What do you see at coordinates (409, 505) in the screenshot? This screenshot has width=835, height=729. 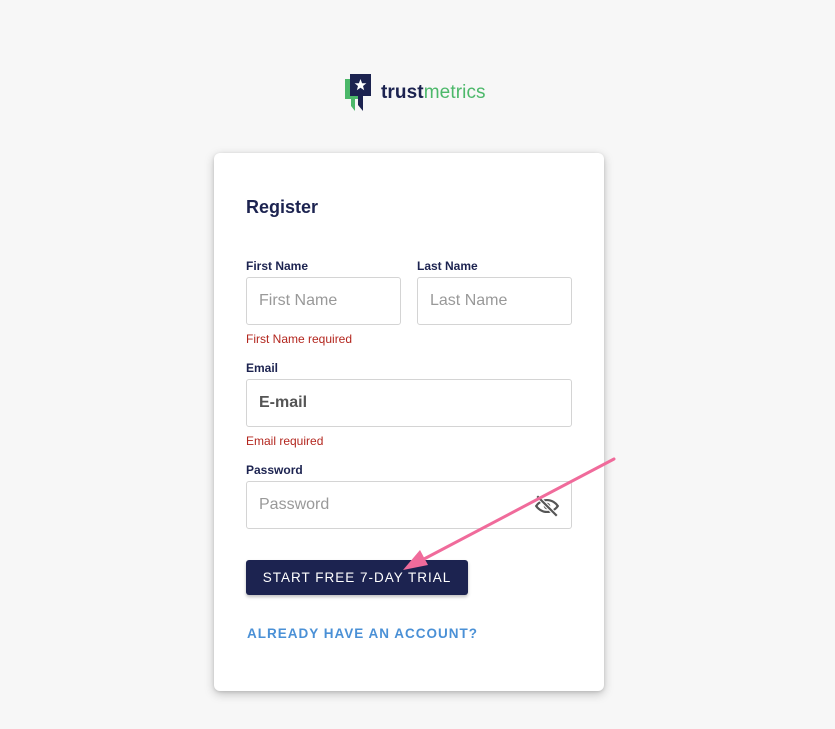 I see `password-input` at bounding box center [409, 505].